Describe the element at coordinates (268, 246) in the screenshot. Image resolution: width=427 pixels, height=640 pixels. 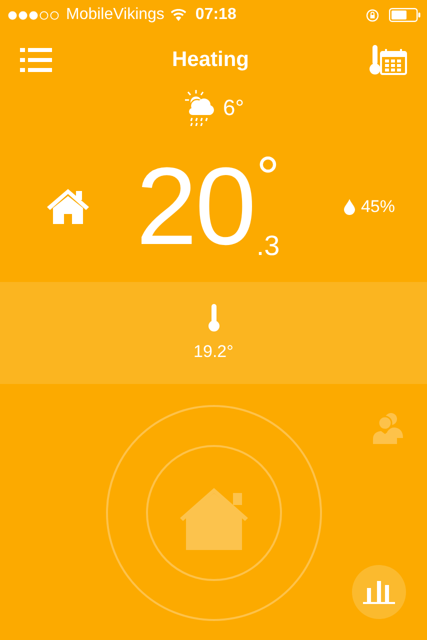
I see `temperature-decimal: .3` at that location.